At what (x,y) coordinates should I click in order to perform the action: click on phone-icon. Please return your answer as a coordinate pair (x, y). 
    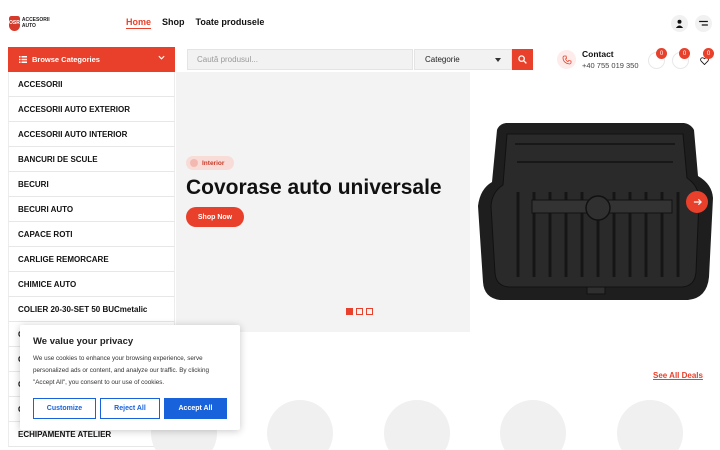
    Looking at the image, I should click on (566, 59).